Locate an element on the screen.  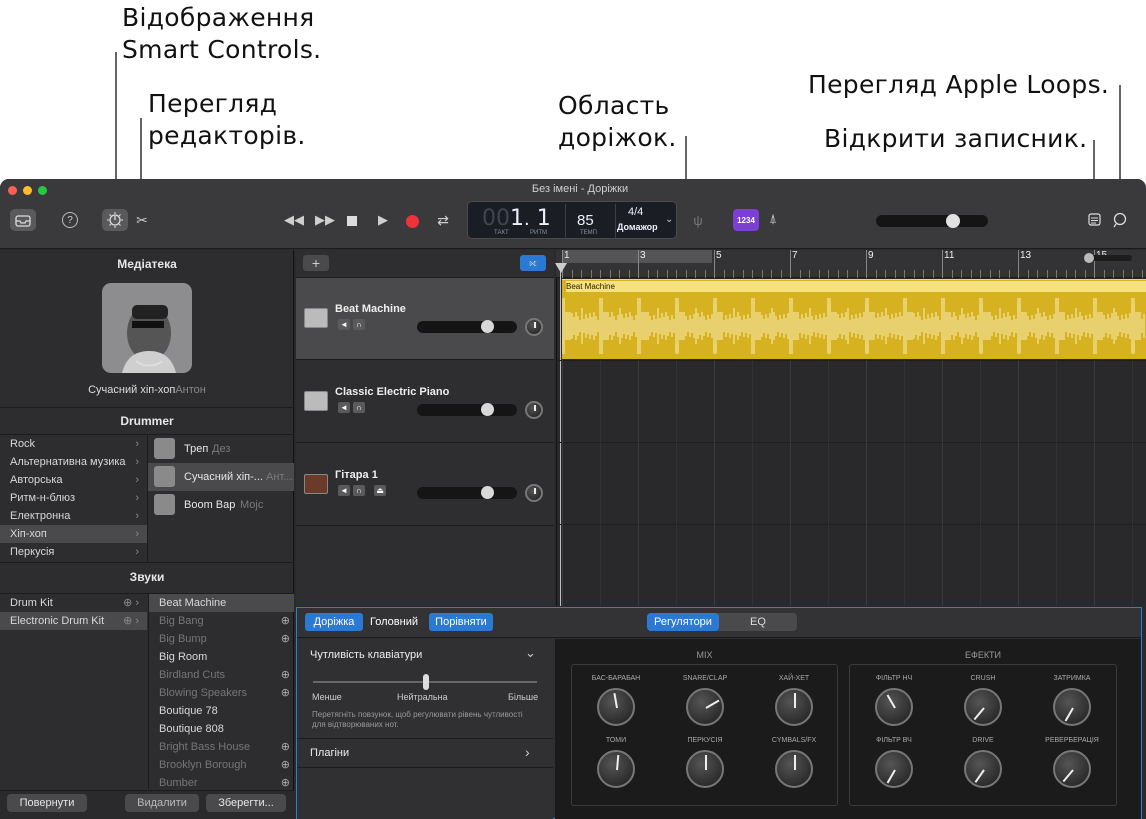
tab-eq: EQ is located at coordinates (758, 622).